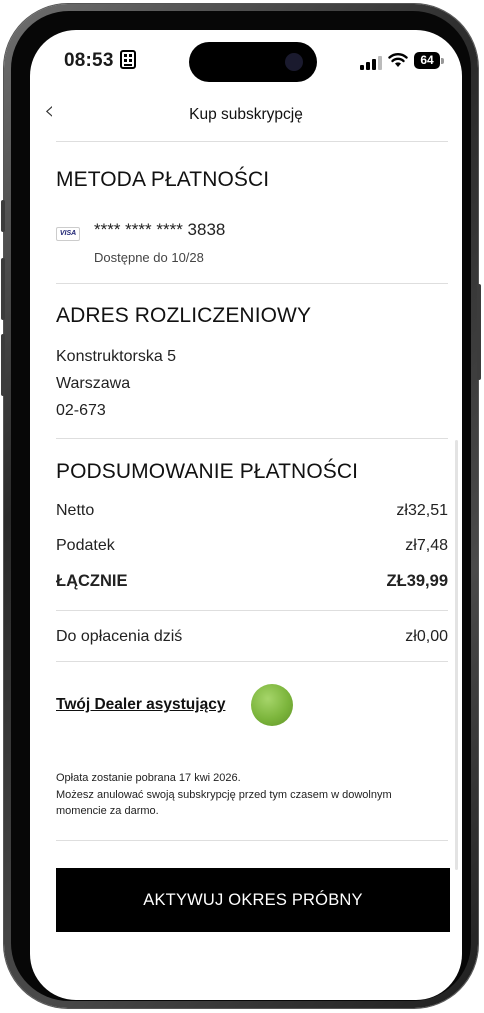 This screenshot has width=484, height=1013. I want to click on page-title: Kup subskrypcję, so click(246, 114).